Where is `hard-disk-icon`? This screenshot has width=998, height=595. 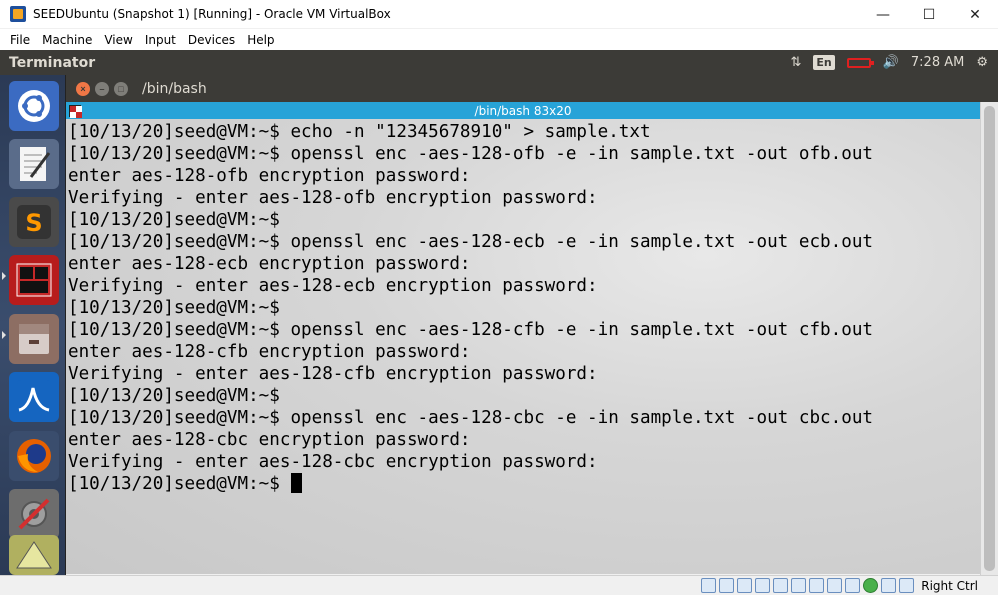 hard-disk-icon is located at coordinates (709, 585).